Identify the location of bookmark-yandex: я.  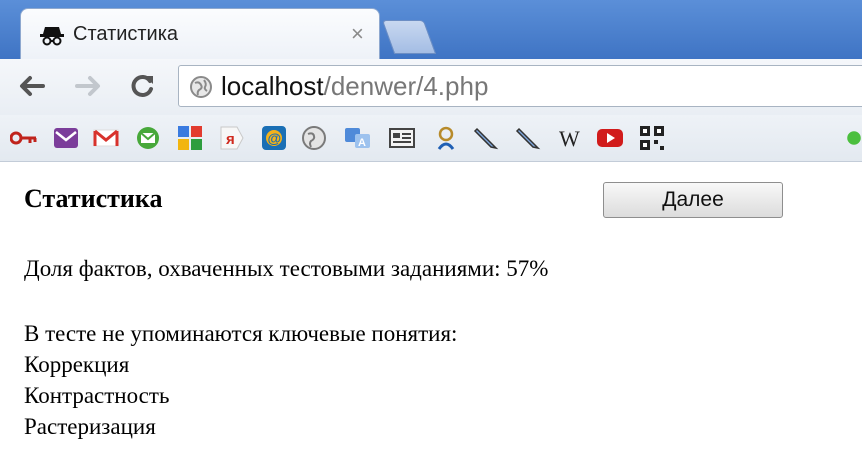
(232, 138).